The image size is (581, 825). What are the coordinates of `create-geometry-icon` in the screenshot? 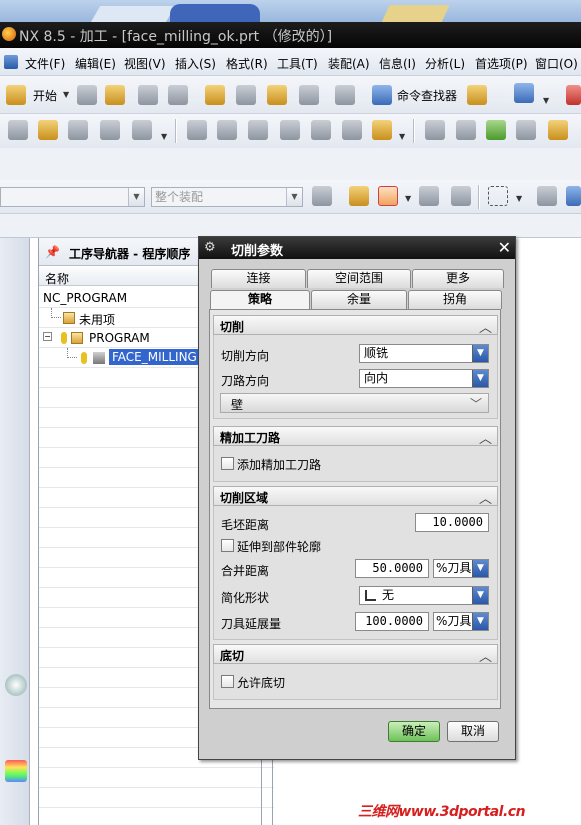 It's located at (78, 130).